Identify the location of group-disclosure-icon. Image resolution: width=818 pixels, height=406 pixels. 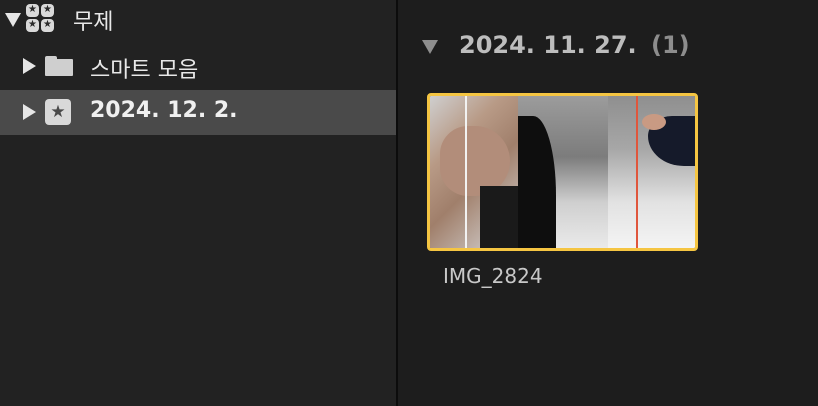
(430, 47).